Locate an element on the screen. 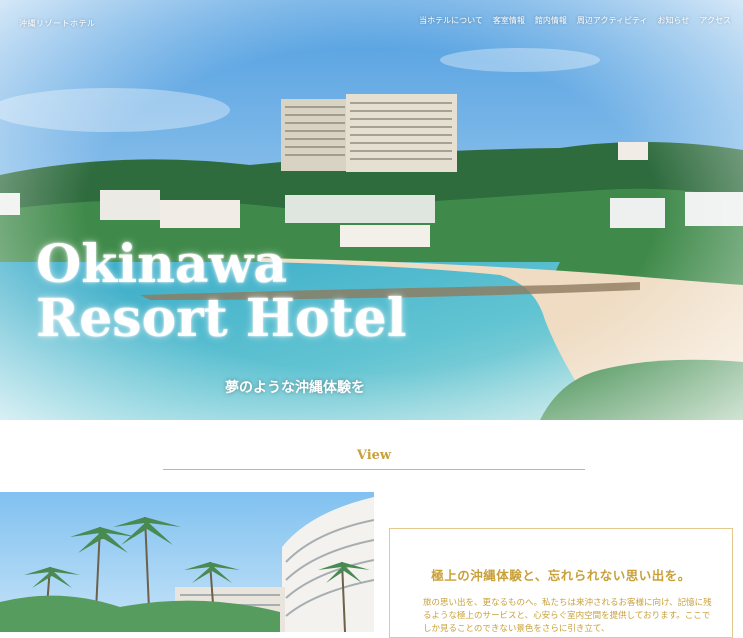  nav-item-news: お知らせ is located at coordinates (674, 20).